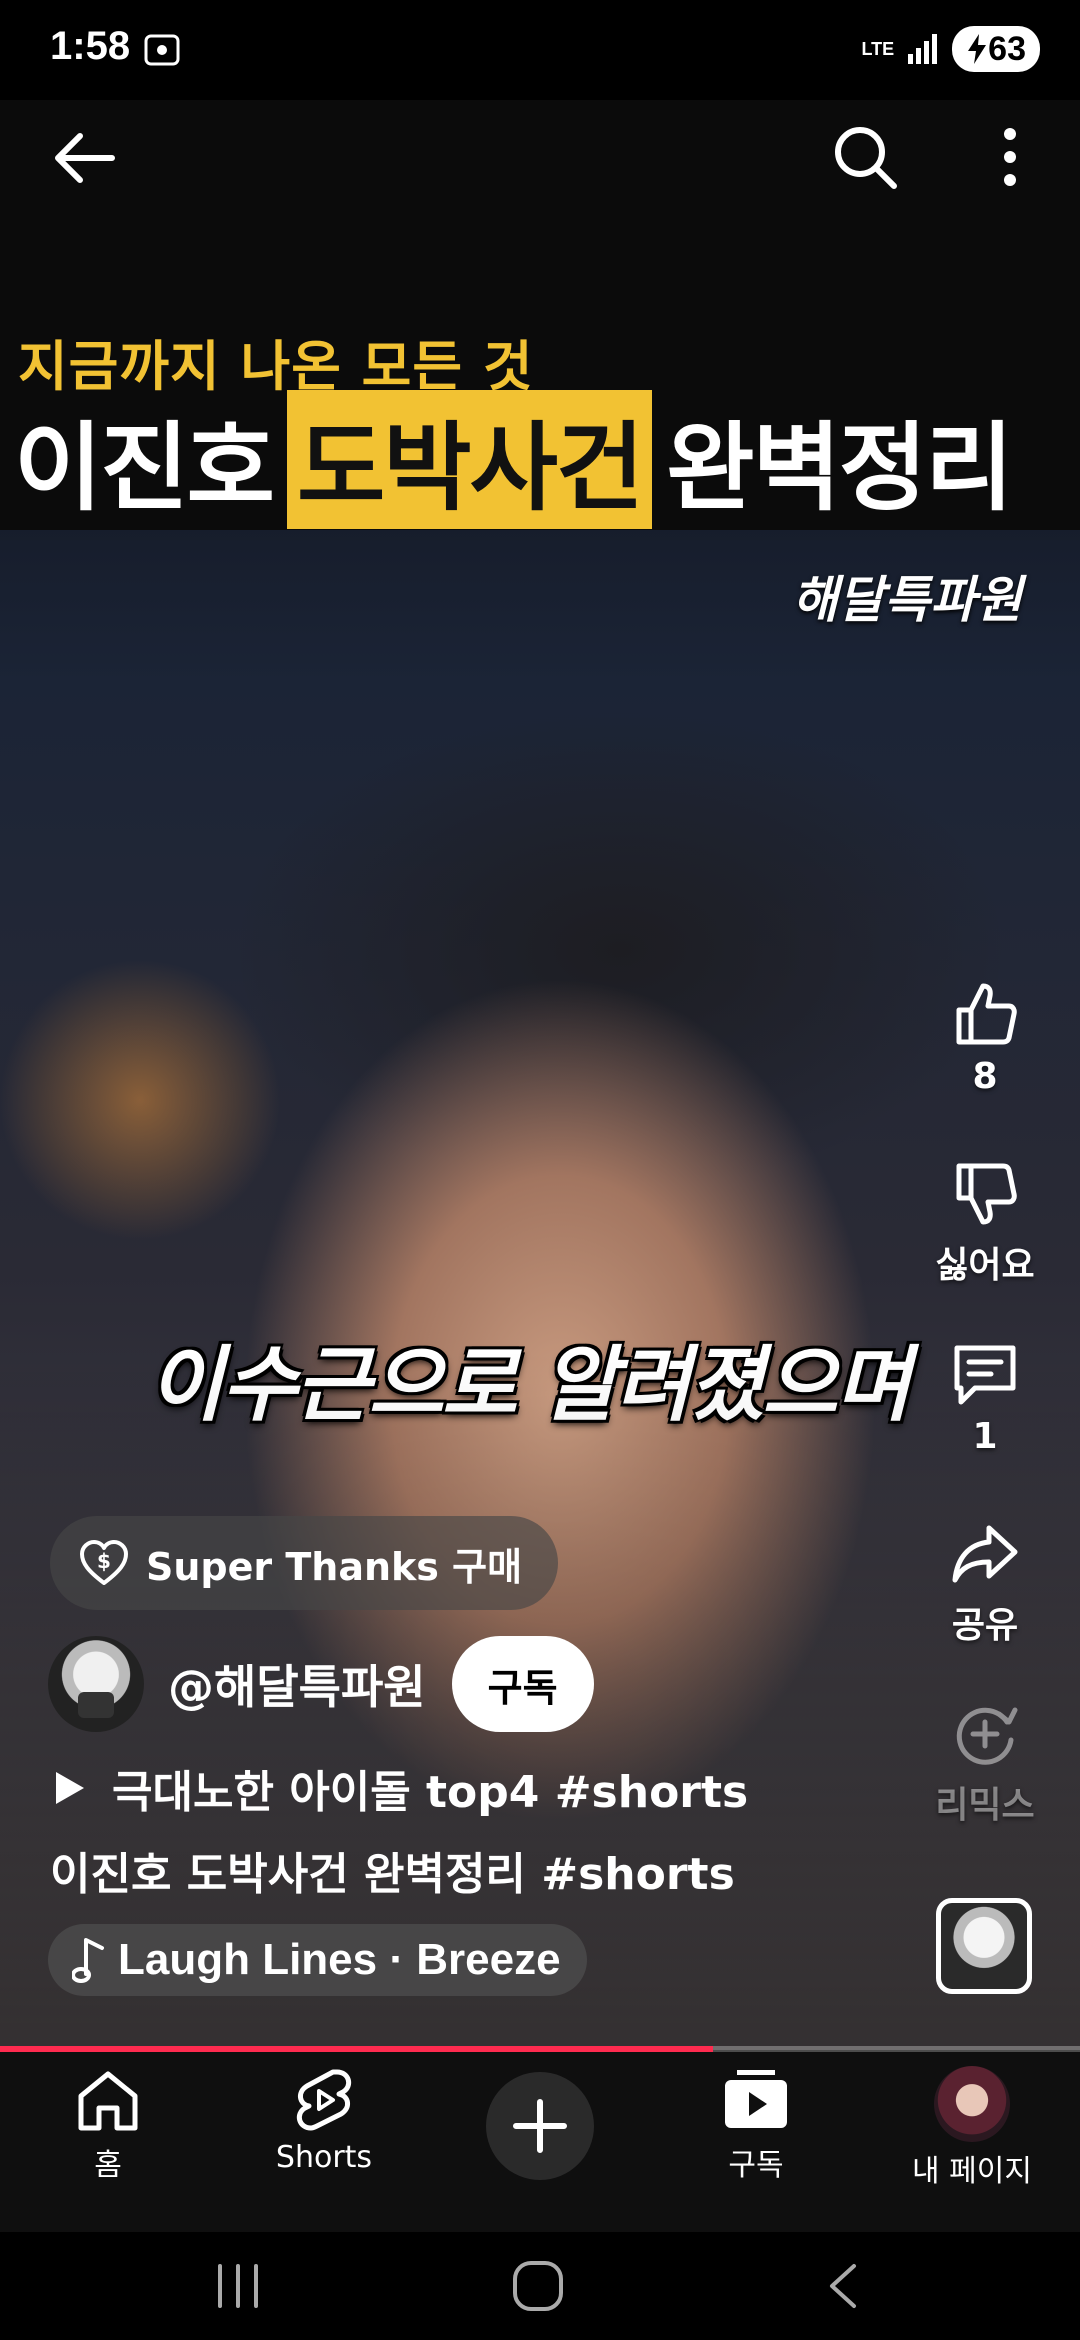 The image size is (1080, 2340). Describe the element at coordinates (907, 600) in the screenshot. I see `channel-watermark: 해달특파원` at that location.